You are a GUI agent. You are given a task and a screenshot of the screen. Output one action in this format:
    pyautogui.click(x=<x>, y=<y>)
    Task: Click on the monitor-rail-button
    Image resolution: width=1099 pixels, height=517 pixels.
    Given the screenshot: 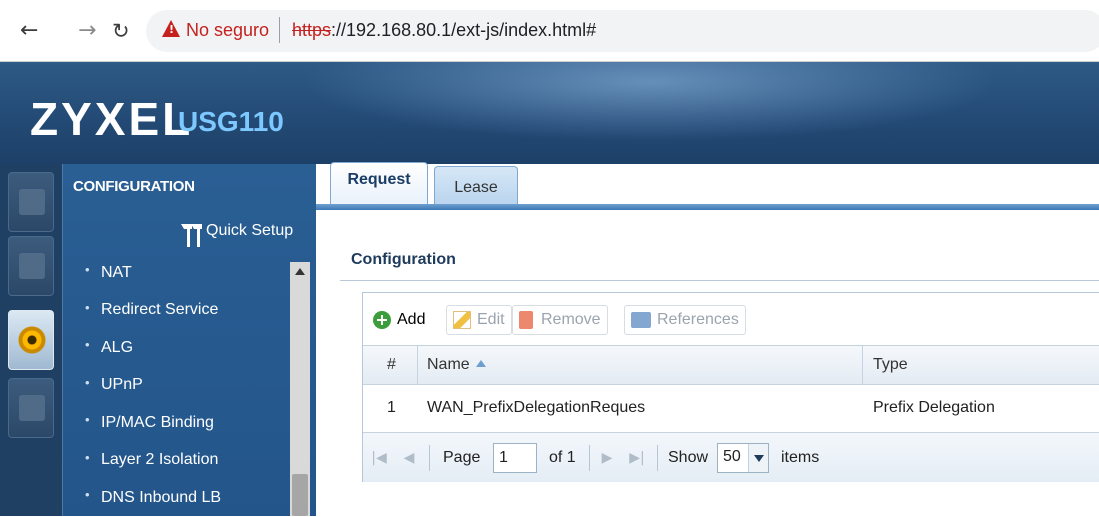 What is the action you would take?
    pyautogui.click(x=31, y=266)
    